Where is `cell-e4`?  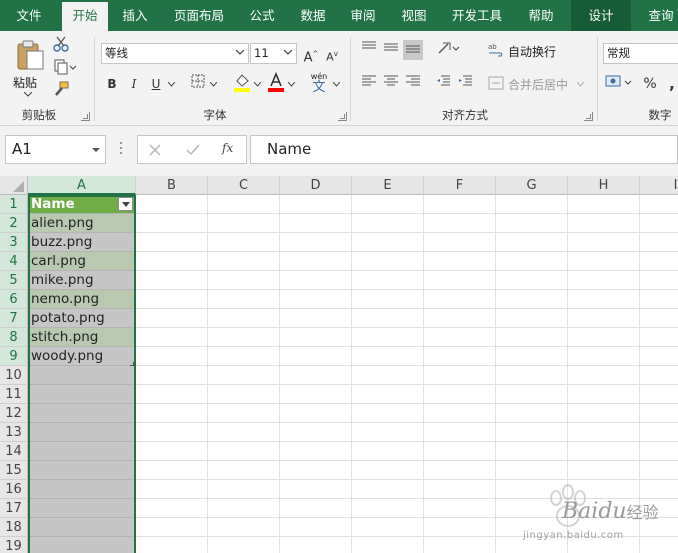
cell-e4 is located at coordinates (388, 261).